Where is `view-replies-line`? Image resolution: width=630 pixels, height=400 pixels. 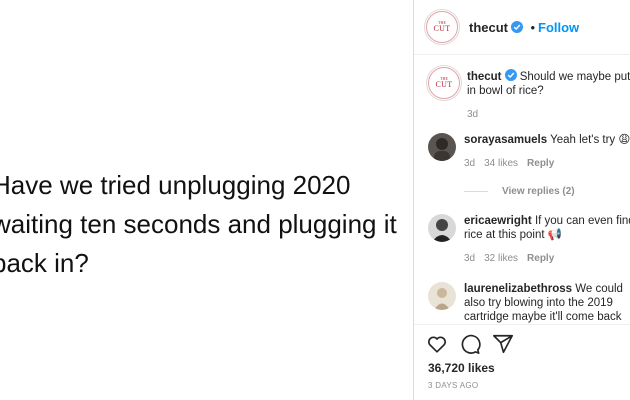
view-replies-line is located at coordinates (476, 191).